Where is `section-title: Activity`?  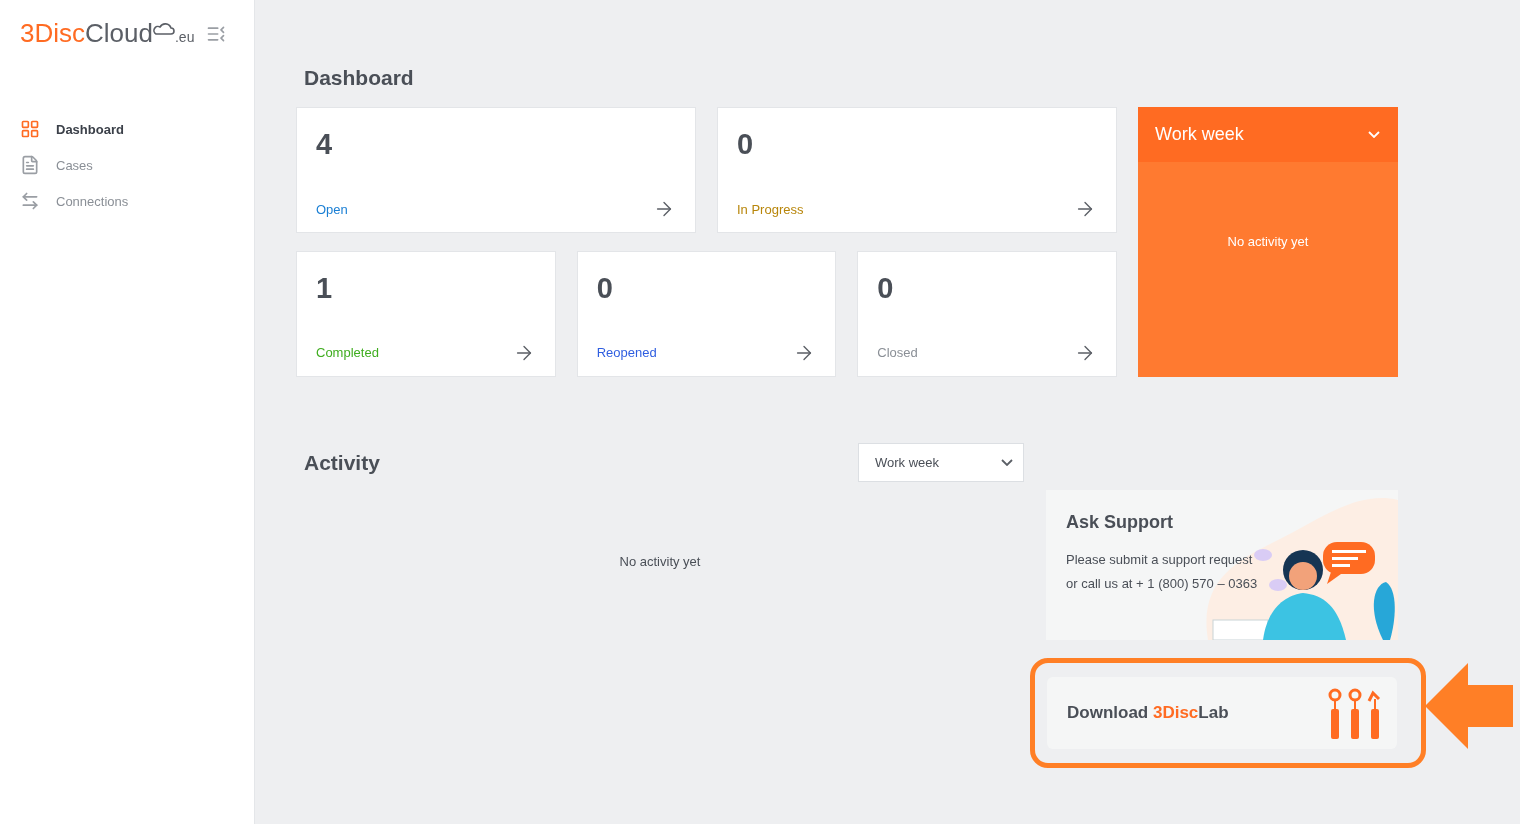
section-title: Activity is located at coordinates (342, 462).